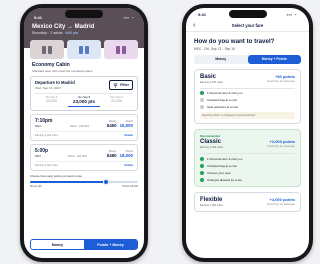 Image resolution: width=320 pixels, height=264 pixels. Describe the element at coordinates (63, 27) in the screenshot. I see `route-title: Mexico City → Madrid` at that location.